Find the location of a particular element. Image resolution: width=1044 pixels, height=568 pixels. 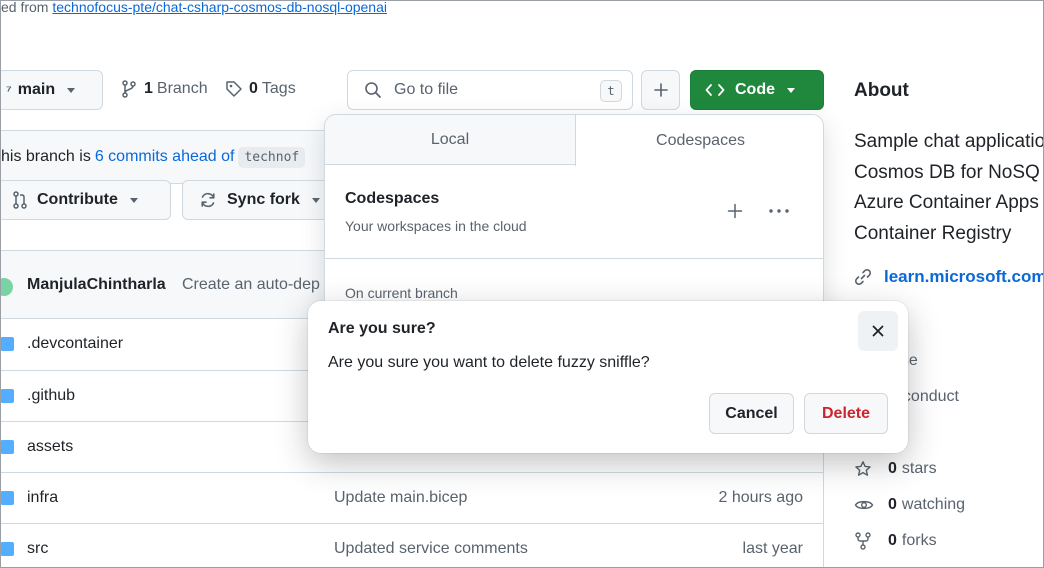

git-branch-icon is located at coordinates (129, 89).